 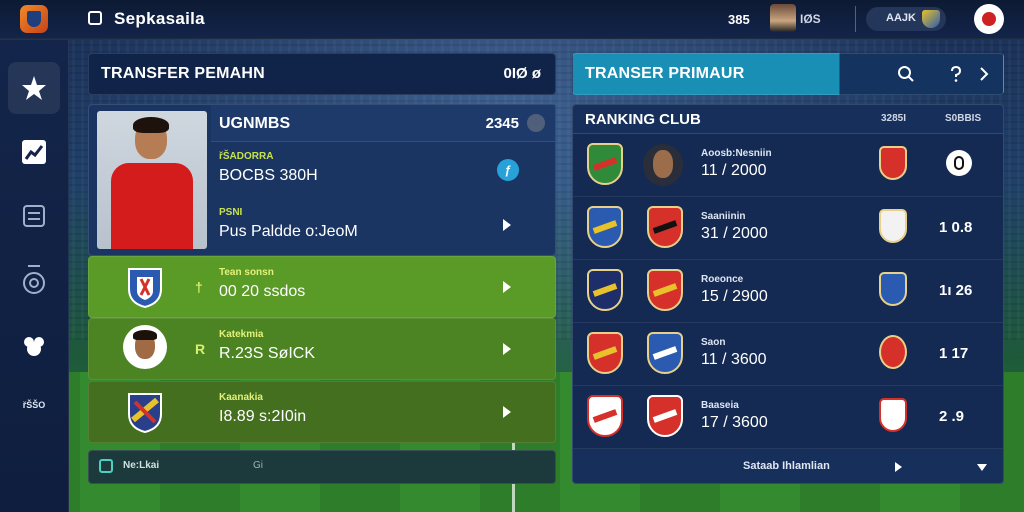 I want to click on chevron-down-icon, so click(x=982, y=467).